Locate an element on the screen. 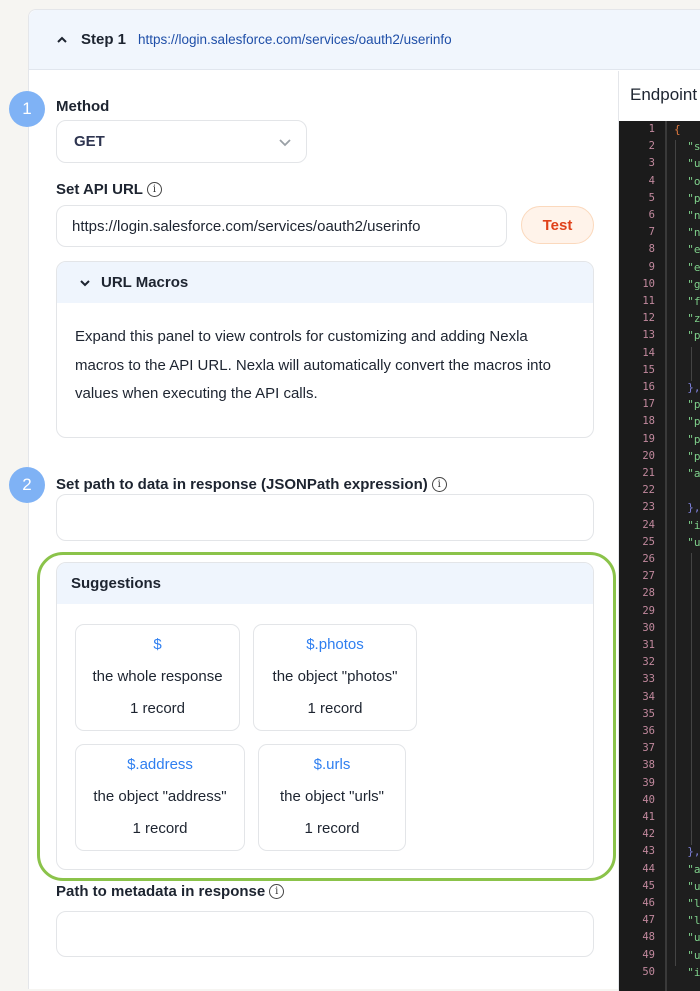 This screenshot has width=700, height=991. line-number: 5 is located at coordinates (651, 197).